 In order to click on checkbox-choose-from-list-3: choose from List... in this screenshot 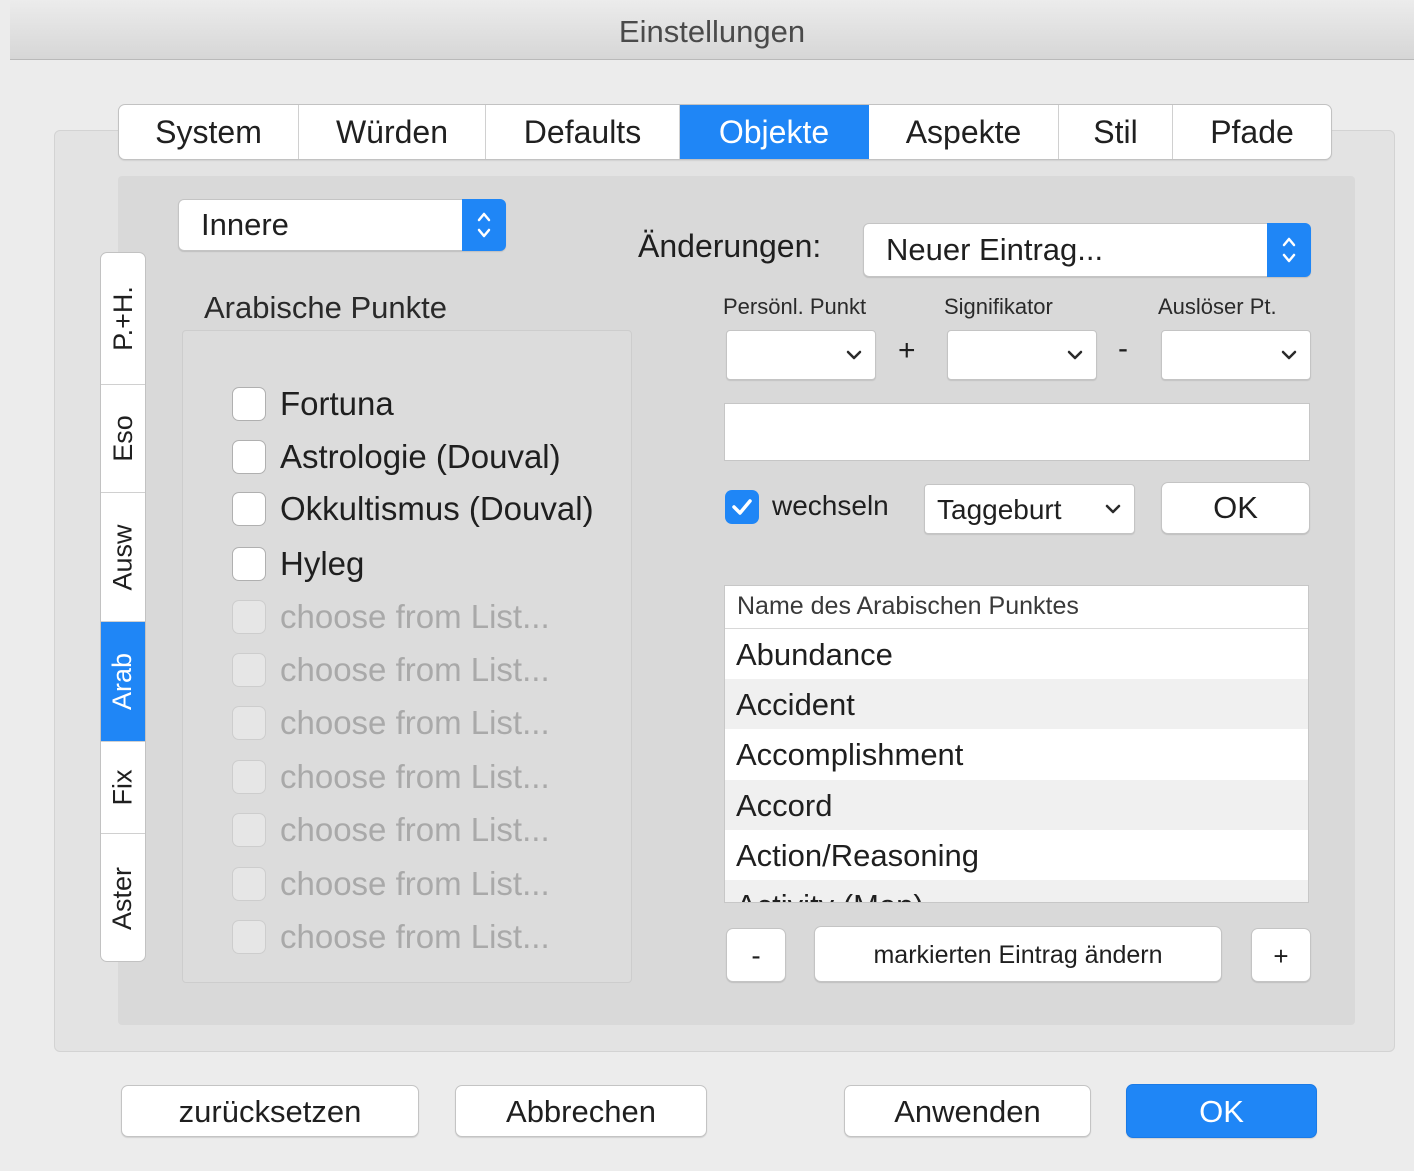, I will do `click(391, 723)`.